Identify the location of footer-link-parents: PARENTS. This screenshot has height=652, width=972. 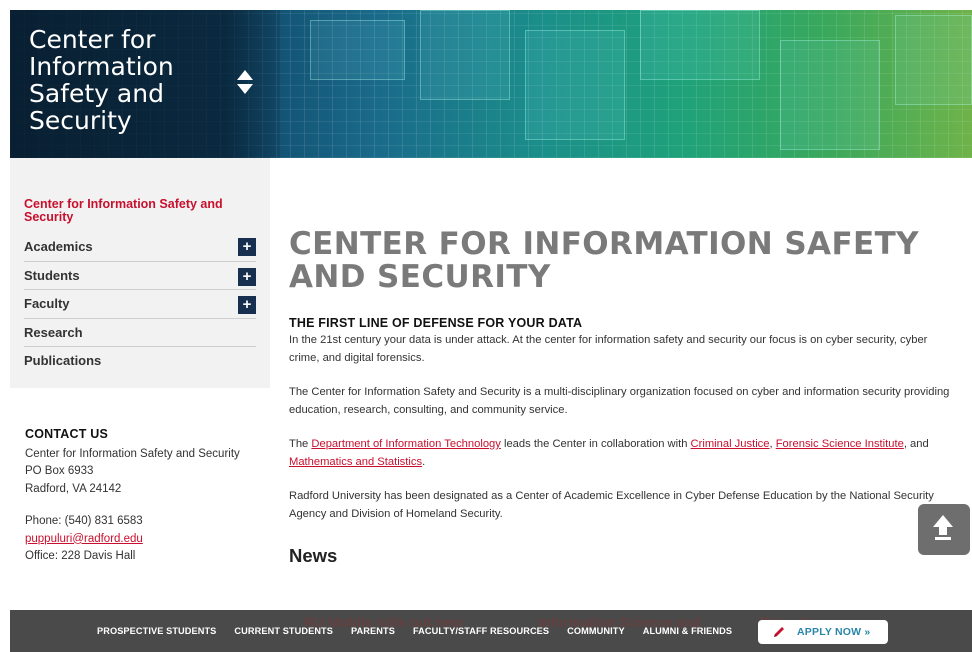
(373, 631).